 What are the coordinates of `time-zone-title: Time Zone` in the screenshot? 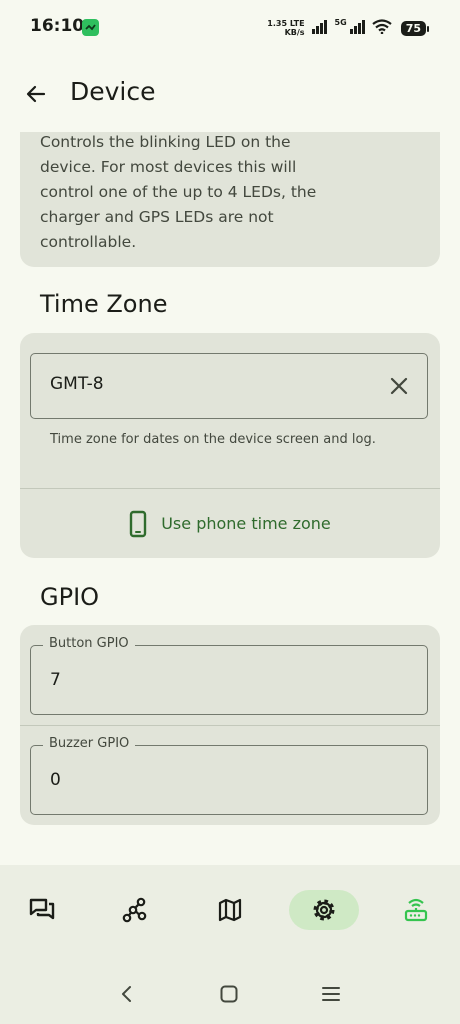 It's located at (104, 304).